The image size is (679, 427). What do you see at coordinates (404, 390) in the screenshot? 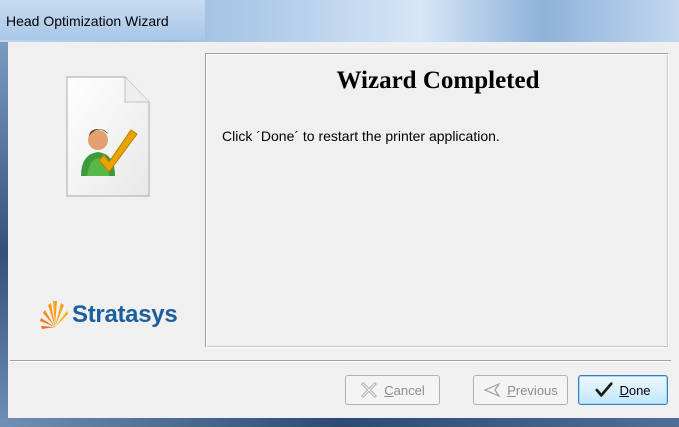
I see `cancel-label: Cancel` at bounding box center [404, 390].